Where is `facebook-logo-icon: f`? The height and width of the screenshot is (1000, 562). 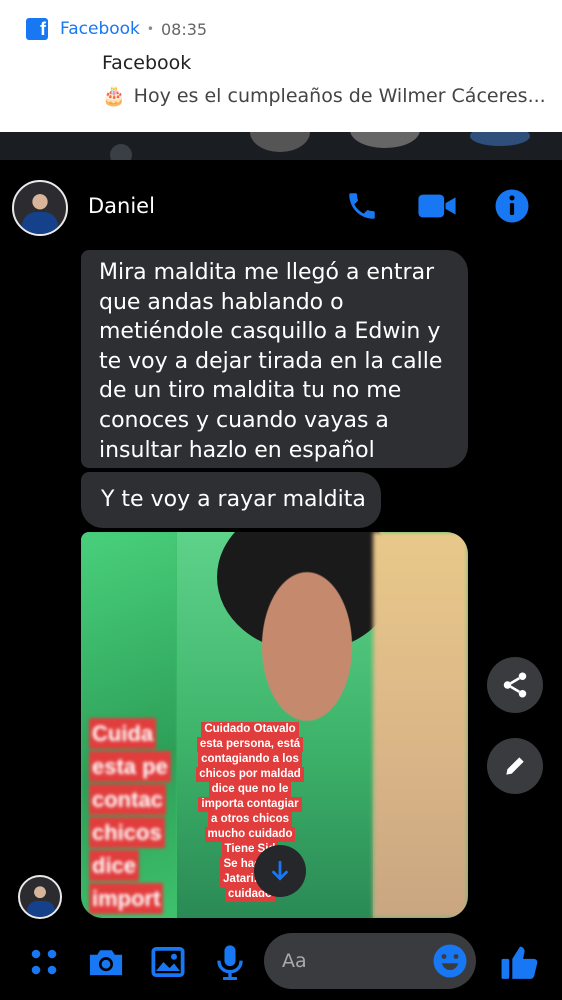
facebook-logo-icon: f is located at coordinates (37, 29).